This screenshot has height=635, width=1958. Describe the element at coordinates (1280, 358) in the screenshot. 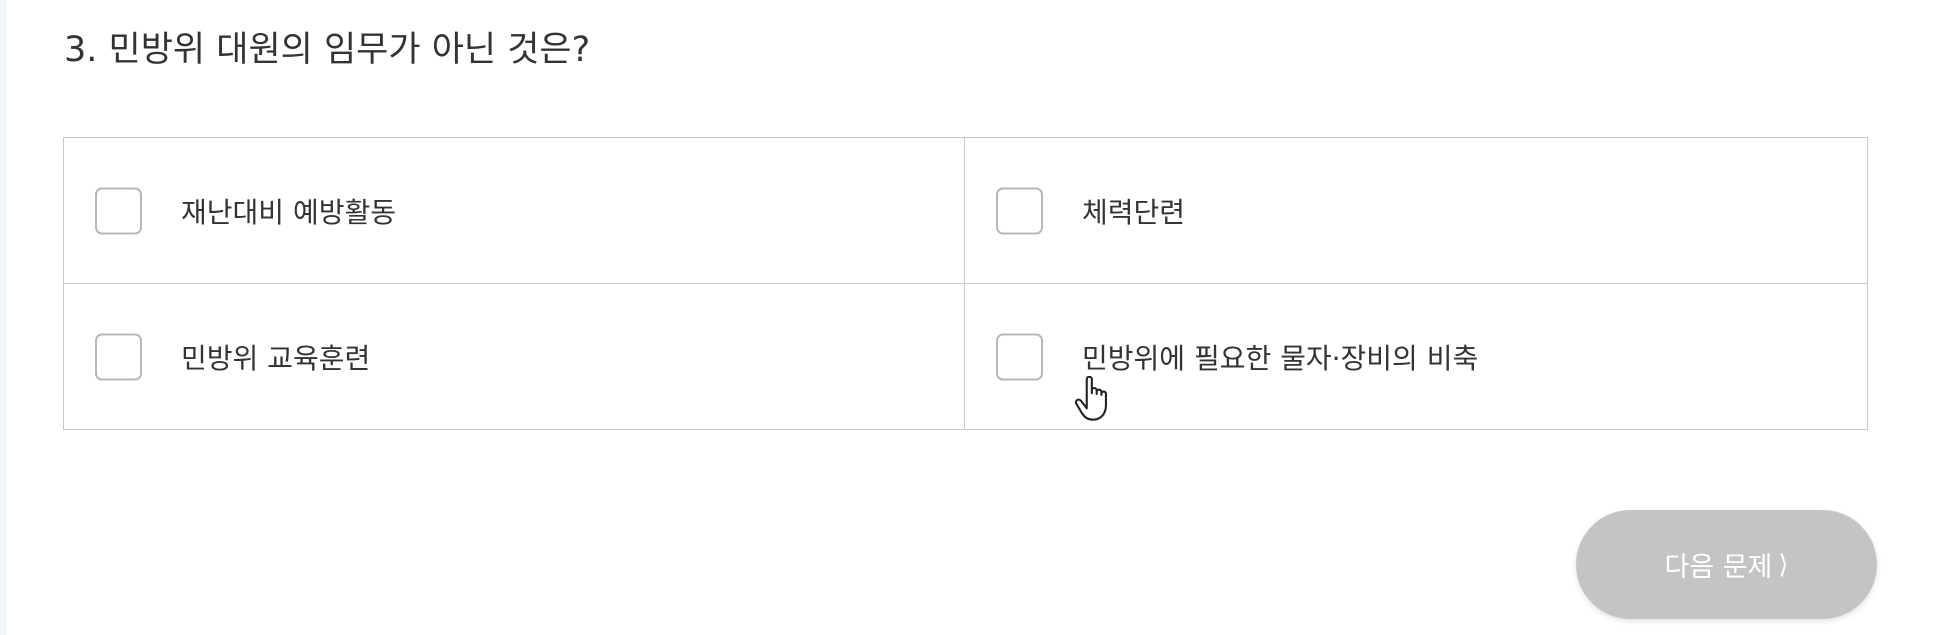

I see `option-4-label: 민방위에 필요한 물자·장비의 비축` at that location.